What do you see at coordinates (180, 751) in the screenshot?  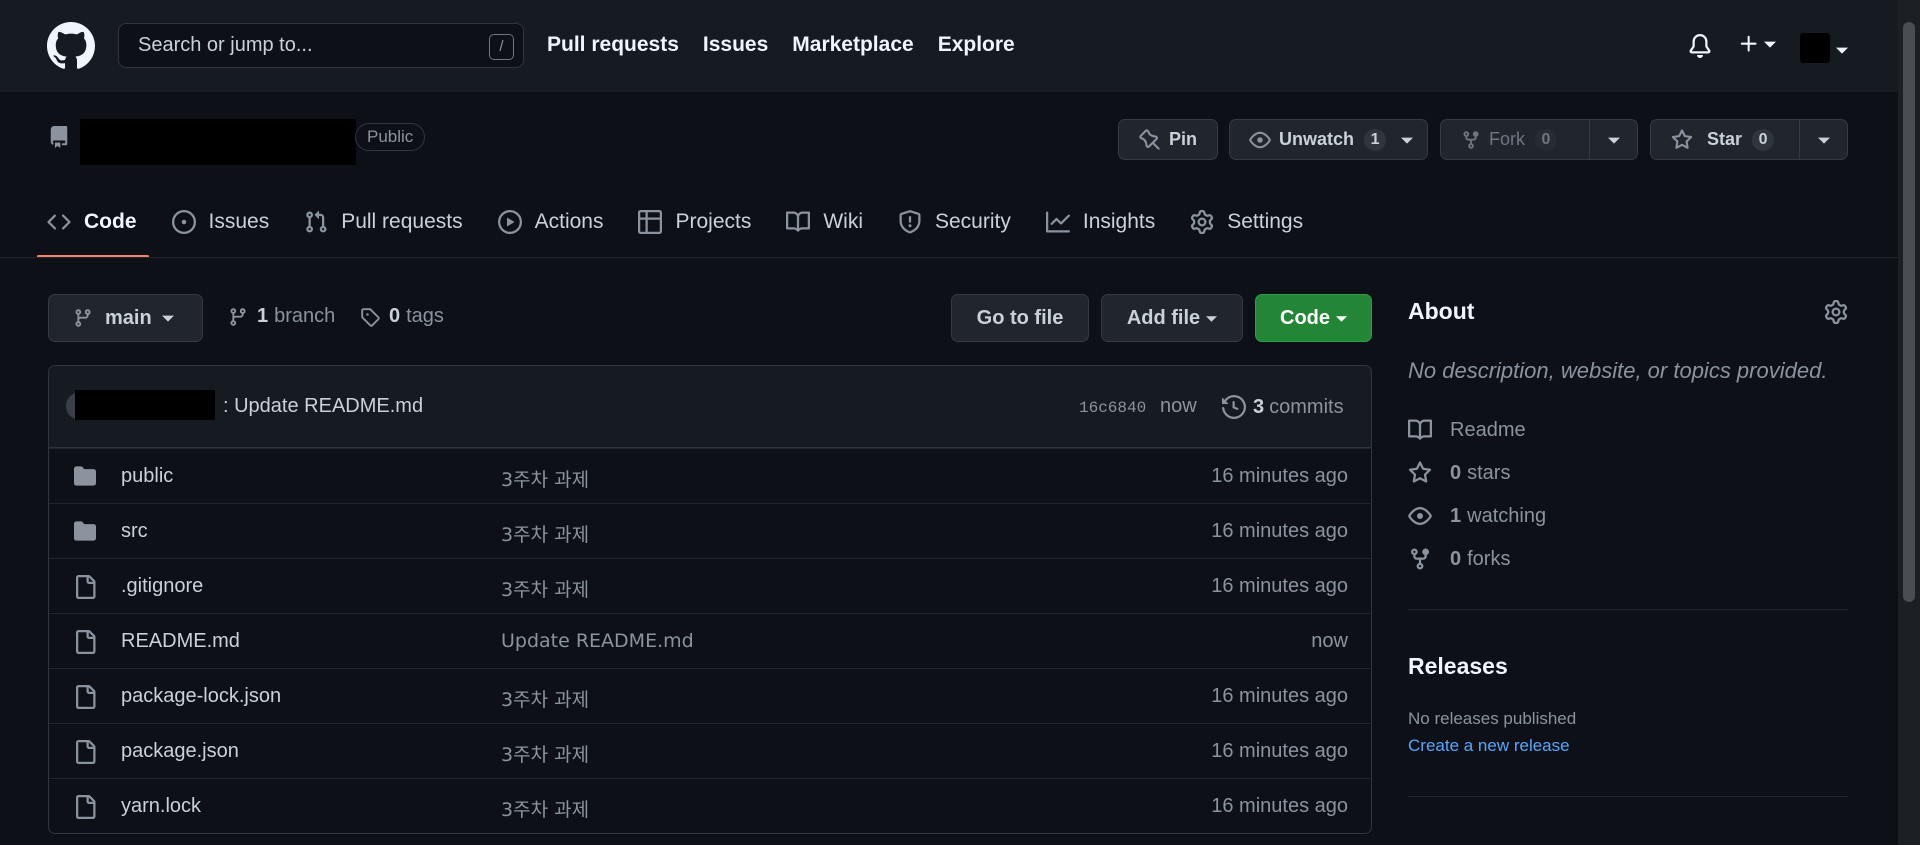 I see `file-name: package.json` at bounding box center [180, 751].